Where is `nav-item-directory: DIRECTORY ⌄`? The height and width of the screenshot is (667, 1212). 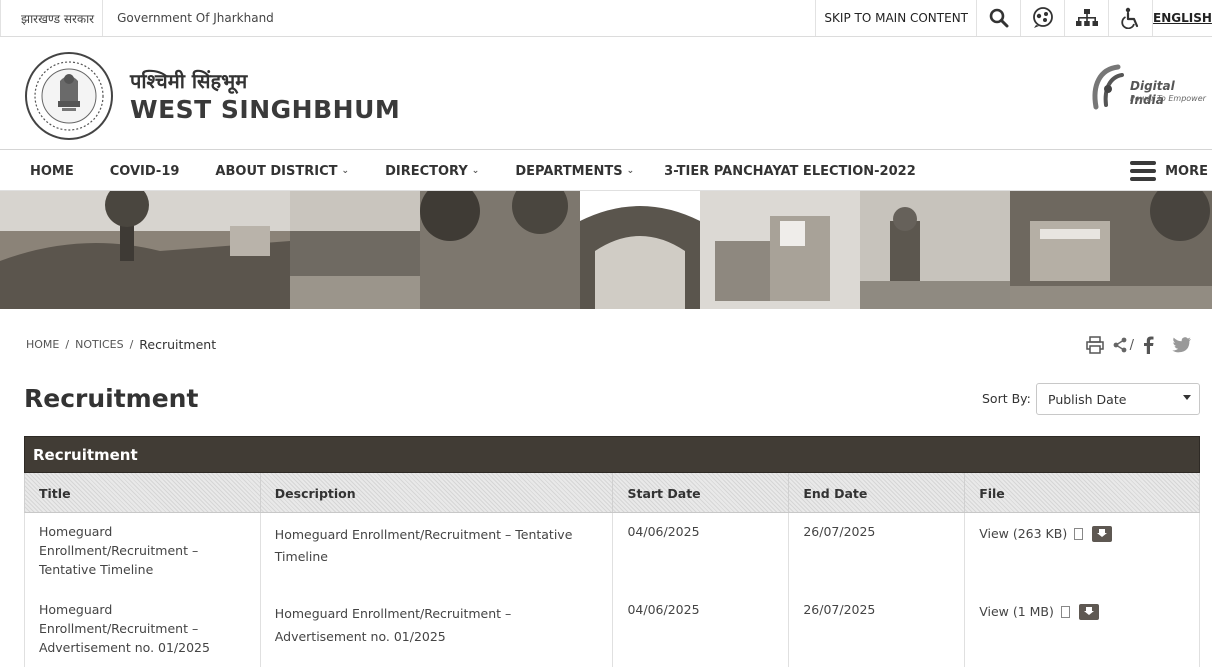
nav-item-directory: DIRECTORY ⌄ is located at coordinates (432, 171).